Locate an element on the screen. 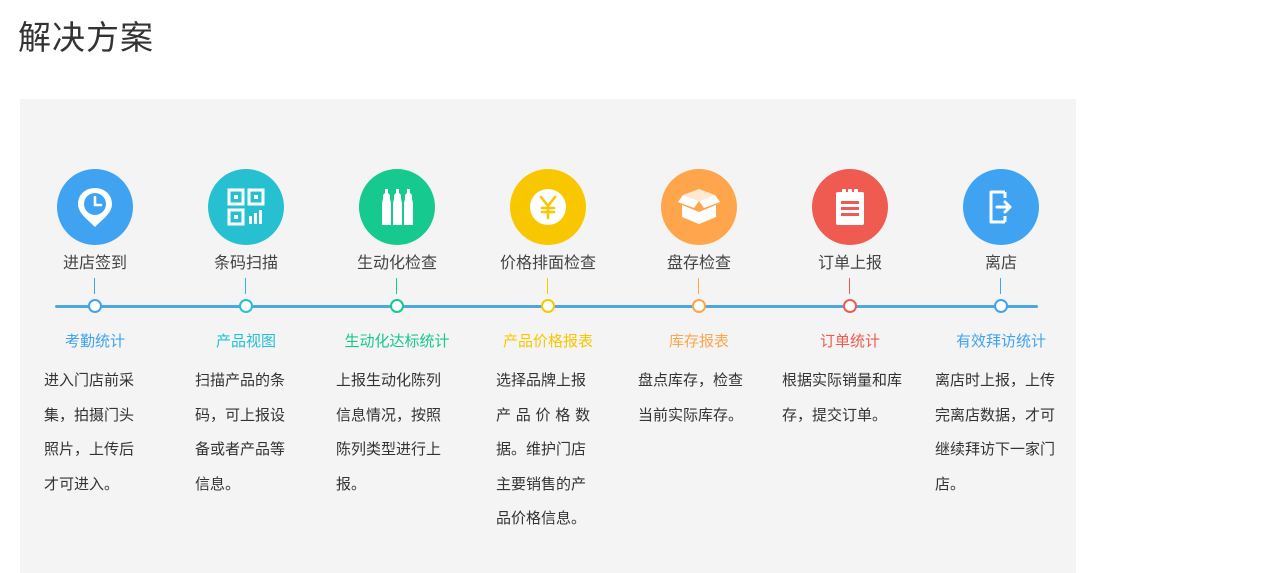 This screenshot has width=1281, height=573. bottles-icon is located at coordinates (397, 207).